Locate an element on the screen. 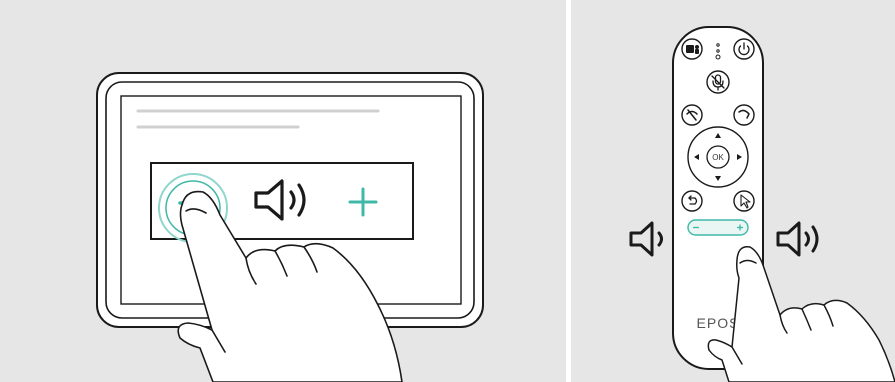 The image size is (895, 382). hang-up-button is located at coordinates (692, 115).